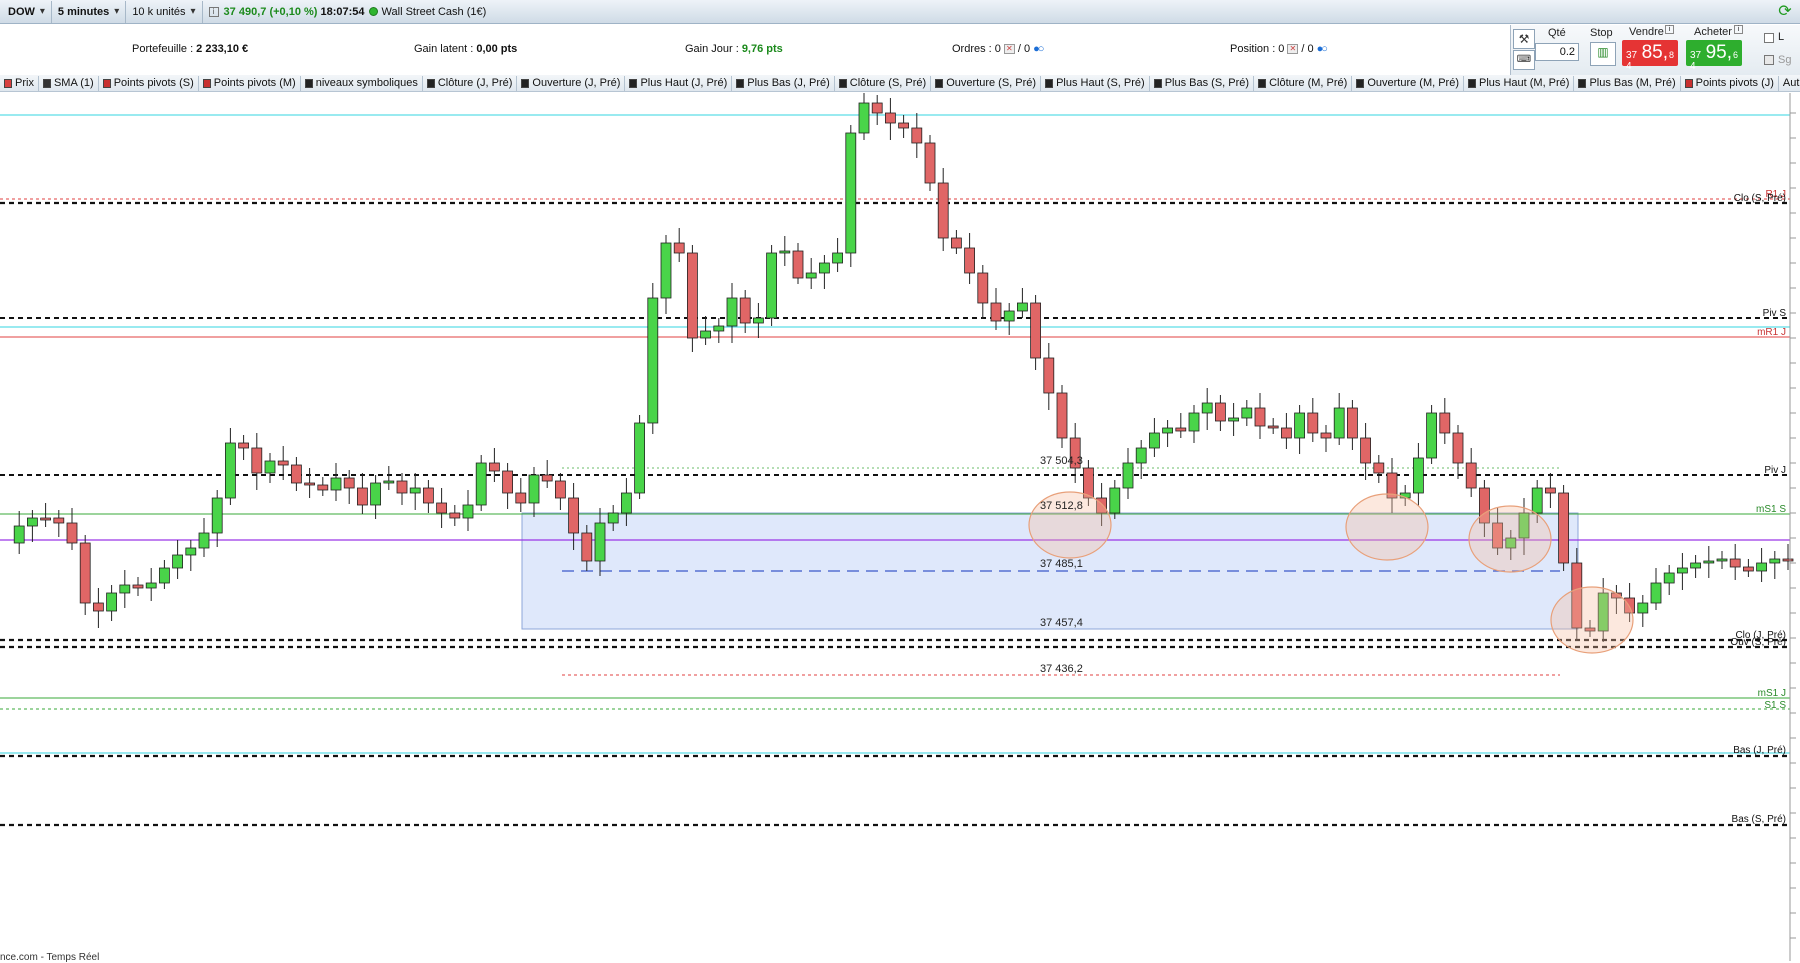  Describe the element at coordinates (679, 83) in the screenshot. I see `indicator-tab: Plus Haut (J, Pré)` at that location.